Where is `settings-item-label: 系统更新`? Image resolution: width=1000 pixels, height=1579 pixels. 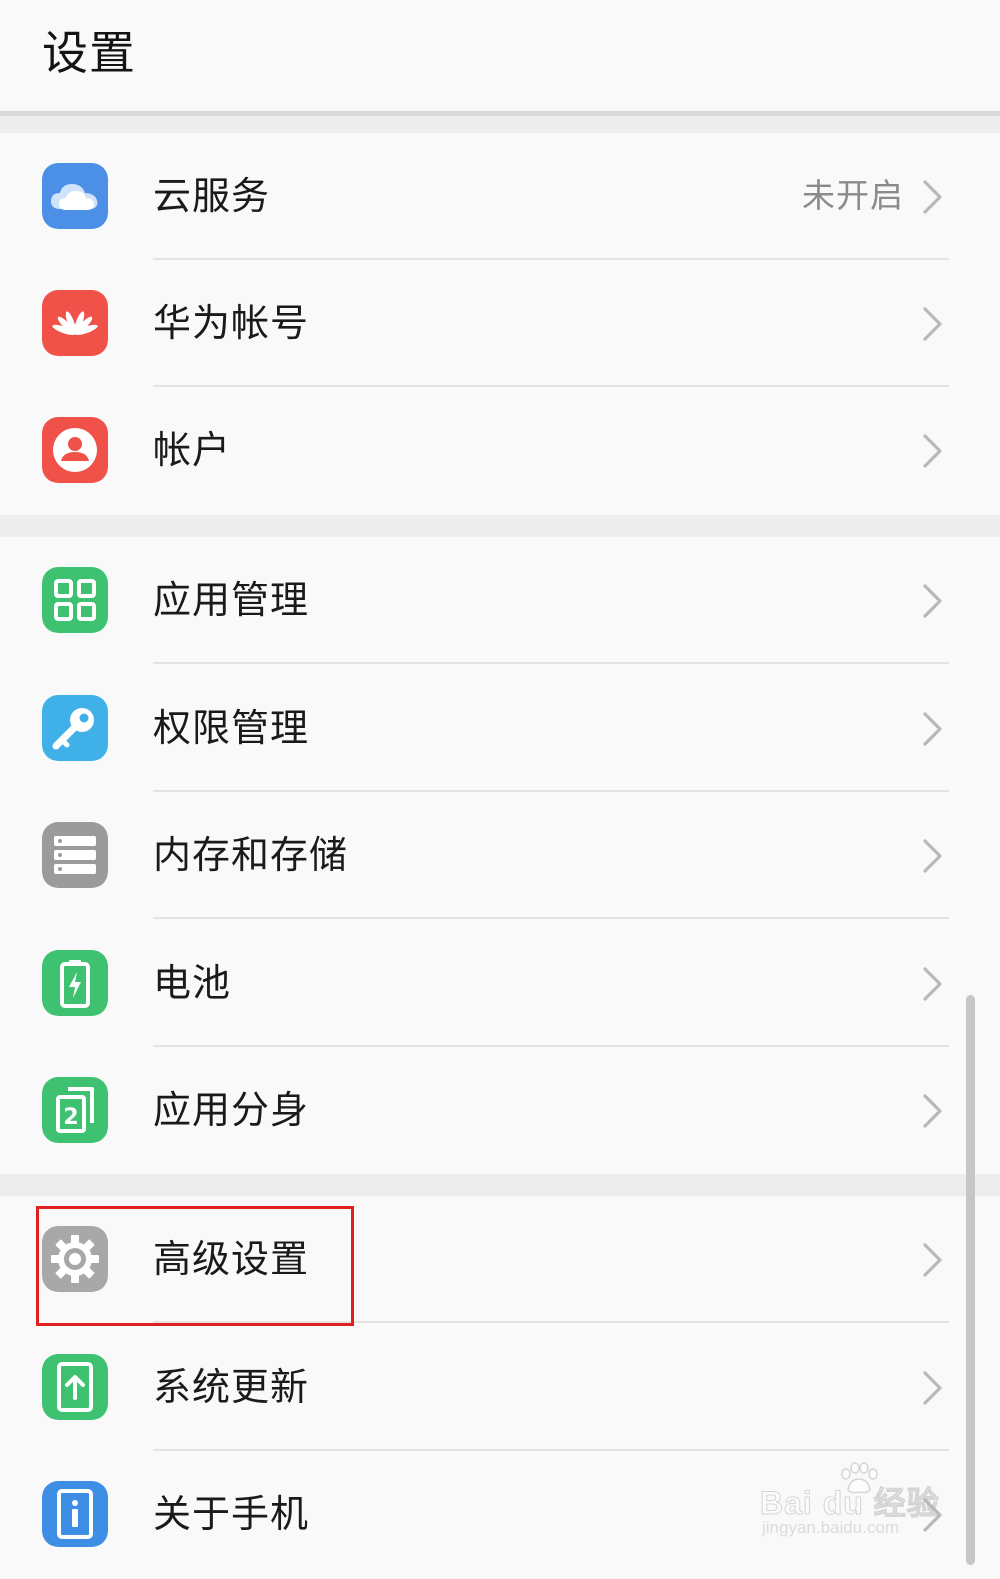
settings-item-label: 系统更新 is located at coordinates (231, 1387).